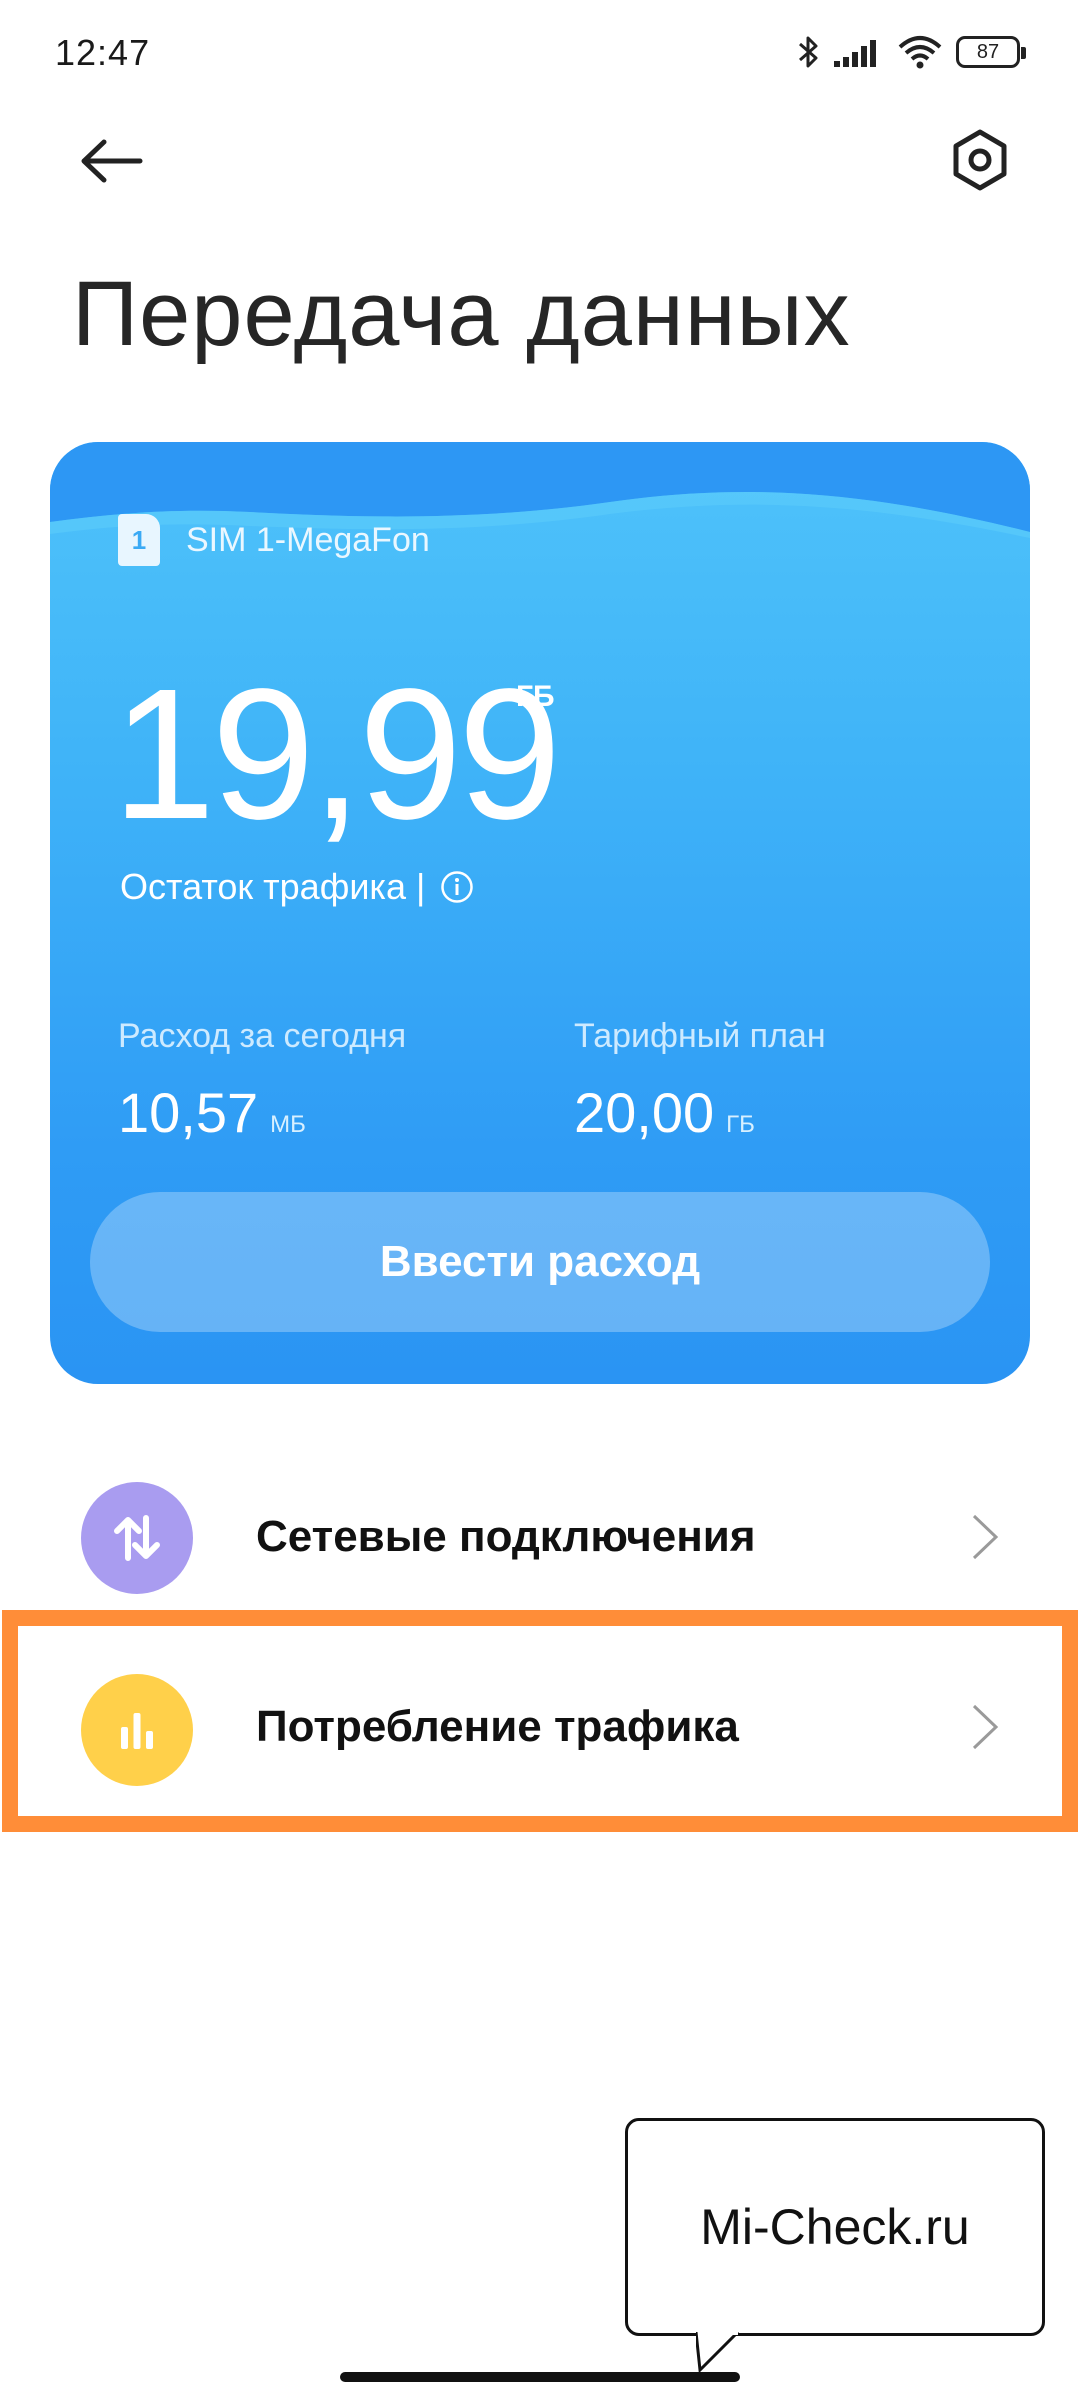 This screenshot has height=2400, width=1080. I want to click on watermark-text: Mi-Check.ru, so click(835, 2227).